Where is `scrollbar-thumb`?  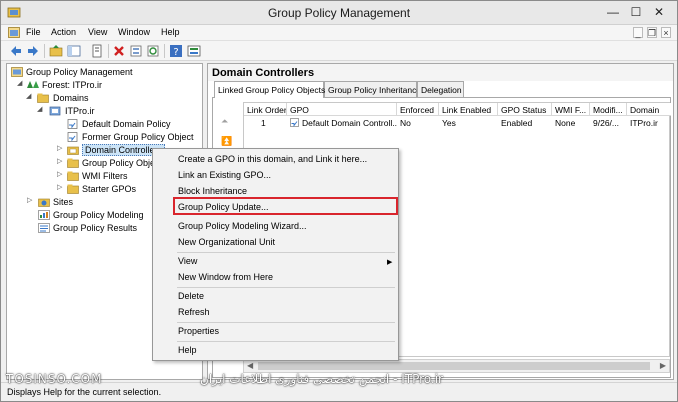
scrollbar-thumb is located at coordinates (454, 366).